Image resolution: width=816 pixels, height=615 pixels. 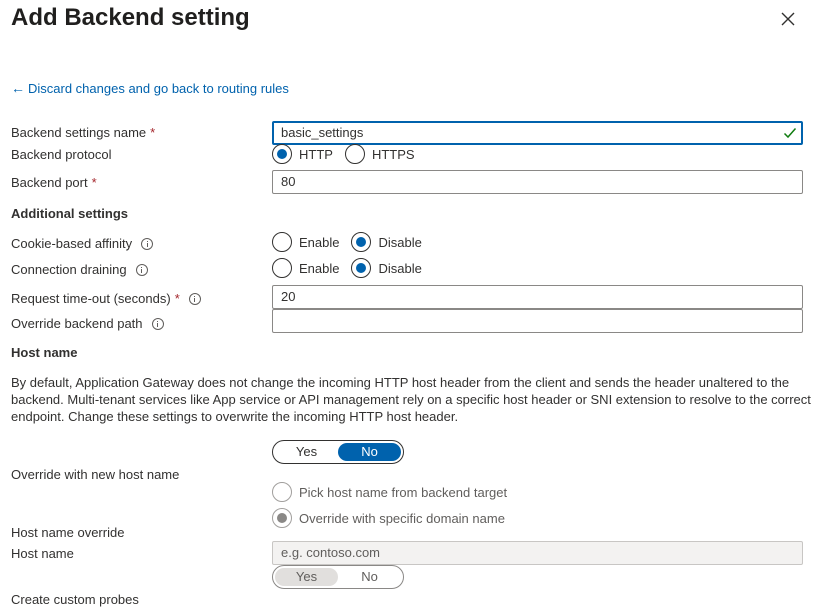 I want to click on protocol-https-label: HTTPS, so click(x=393, y=154).